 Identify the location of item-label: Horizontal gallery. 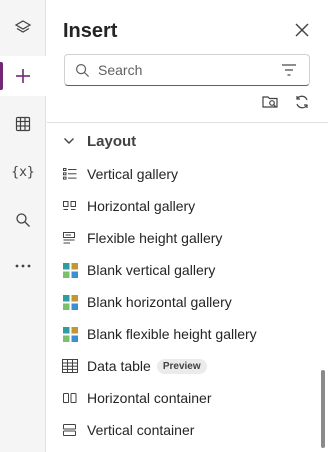
(141, 206).